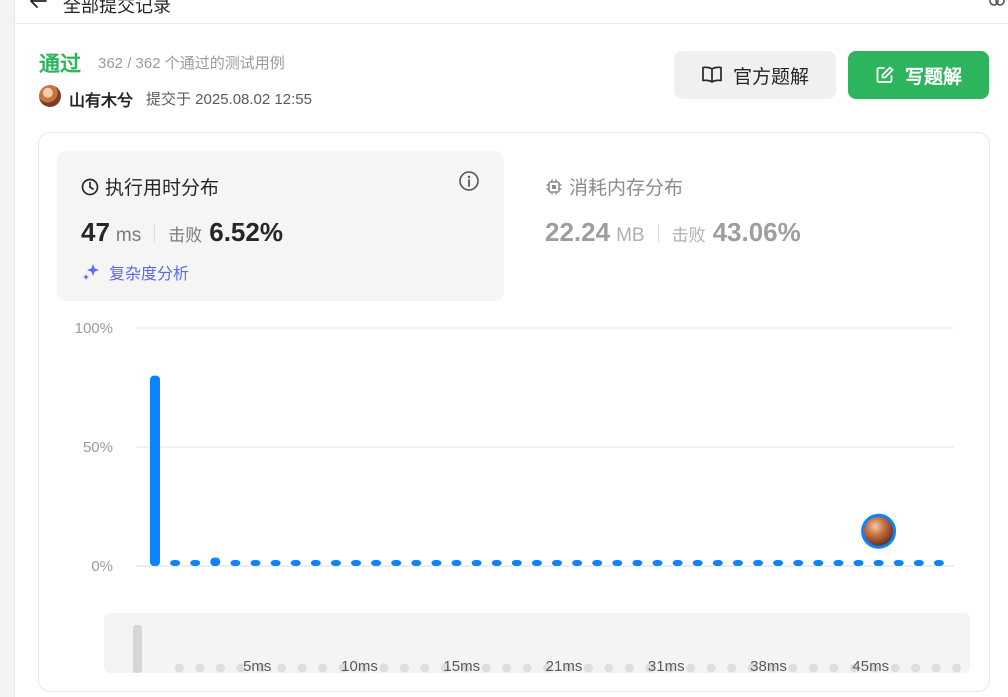  Describe the element at coordinates (185, 235) in the screenshot. I see `runtime-beats-label: 击败` at that location.